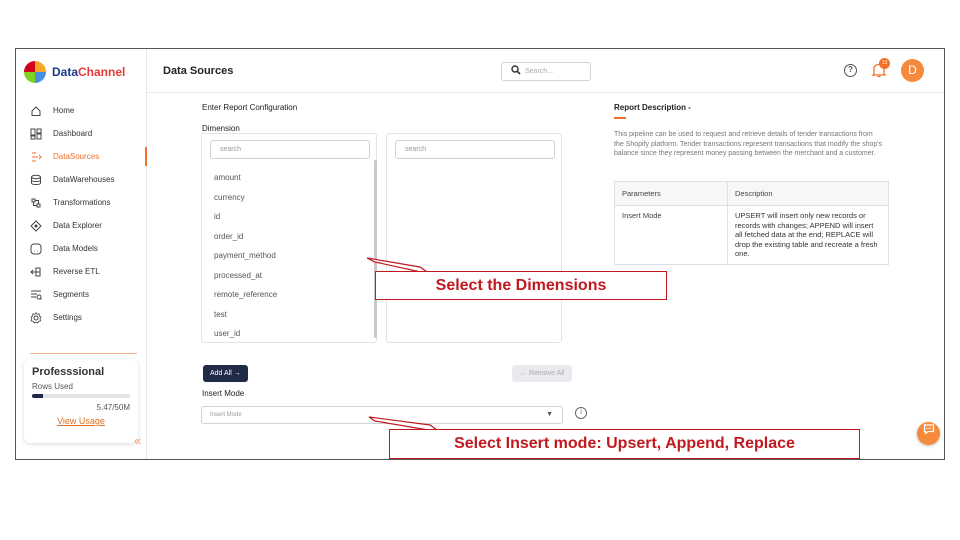 The image size is (960, 540). What do you see at coordinates (225, 373) in the screenshot?
I see `add-all-button: Add All →` at bounding box center [225, 373].